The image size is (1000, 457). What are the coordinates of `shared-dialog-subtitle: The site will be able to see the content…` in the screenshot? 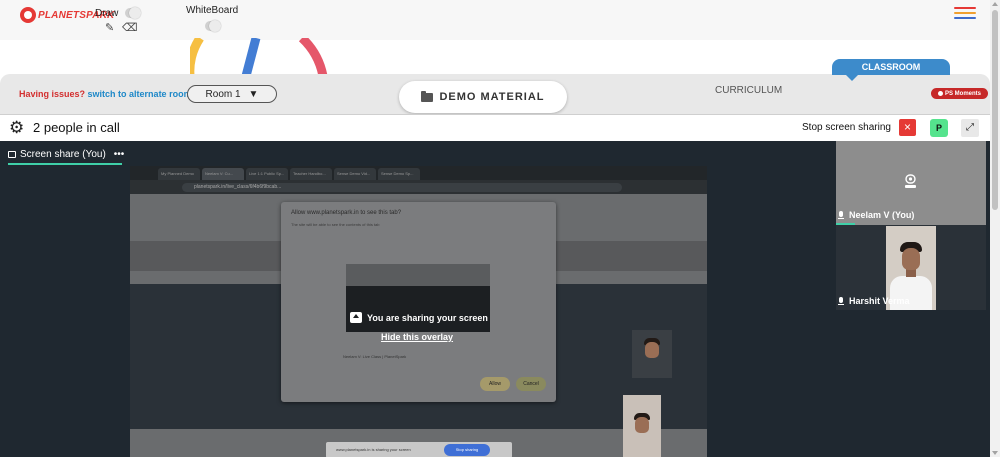 It's located at (335, 224).